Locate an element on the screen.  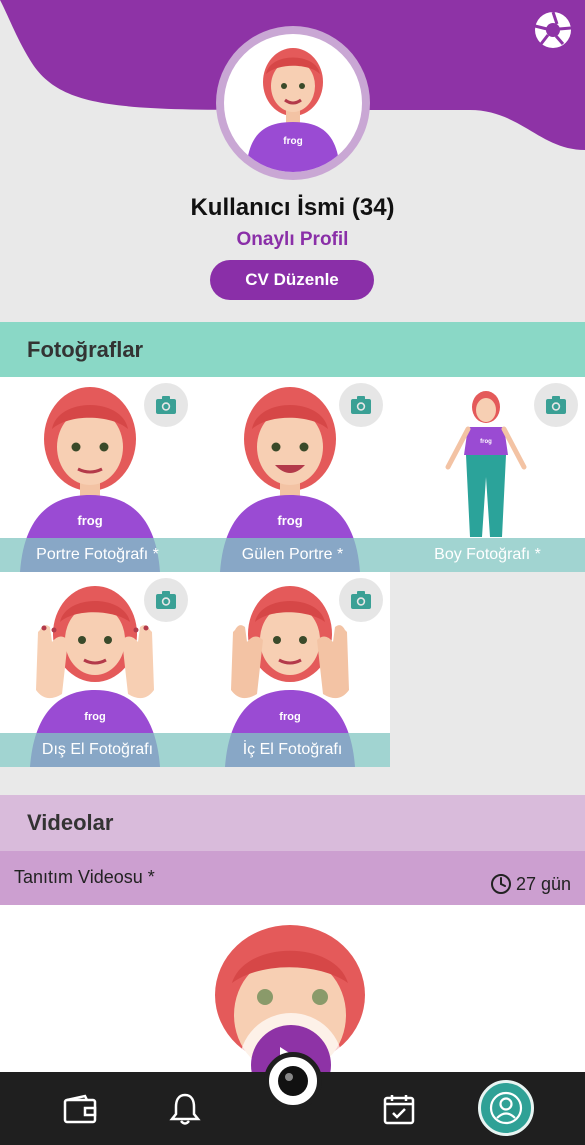
avatar: frog is located at coordinates (293, 103).